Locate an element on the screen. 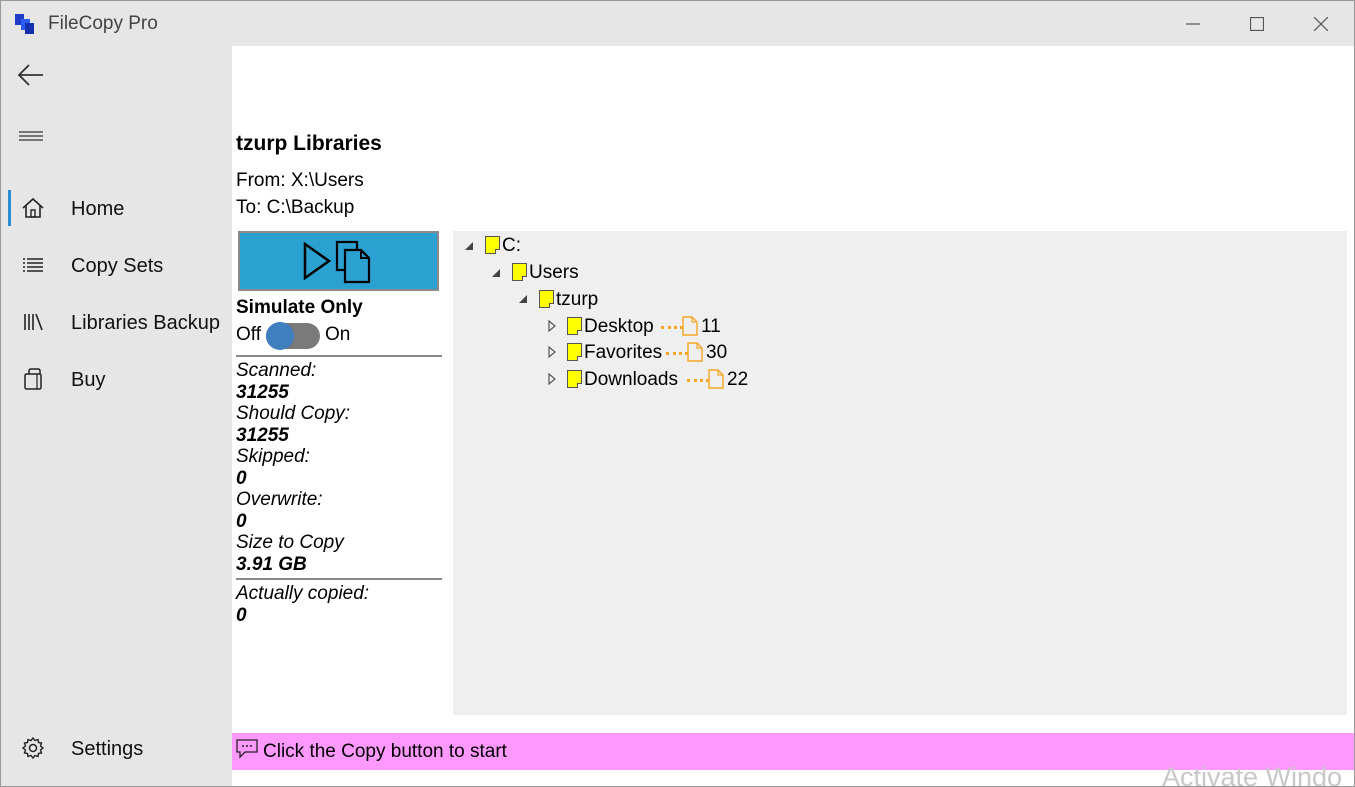 Image resolution: width=1355 pixels, height=787 pixels. nav-item-home: Home is located at coordinates (116, 208).